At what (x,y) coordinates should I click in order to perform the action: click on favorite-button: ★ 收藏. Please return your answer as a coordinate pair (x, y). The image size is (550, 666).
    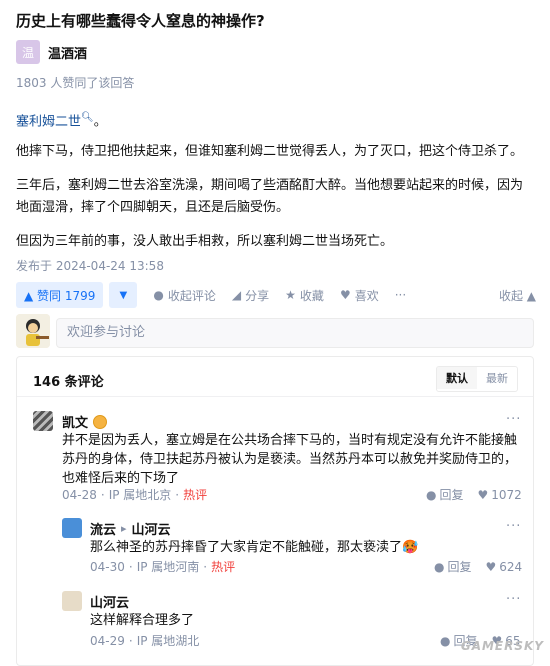
    Looking at the image, I should click on (304, 295).